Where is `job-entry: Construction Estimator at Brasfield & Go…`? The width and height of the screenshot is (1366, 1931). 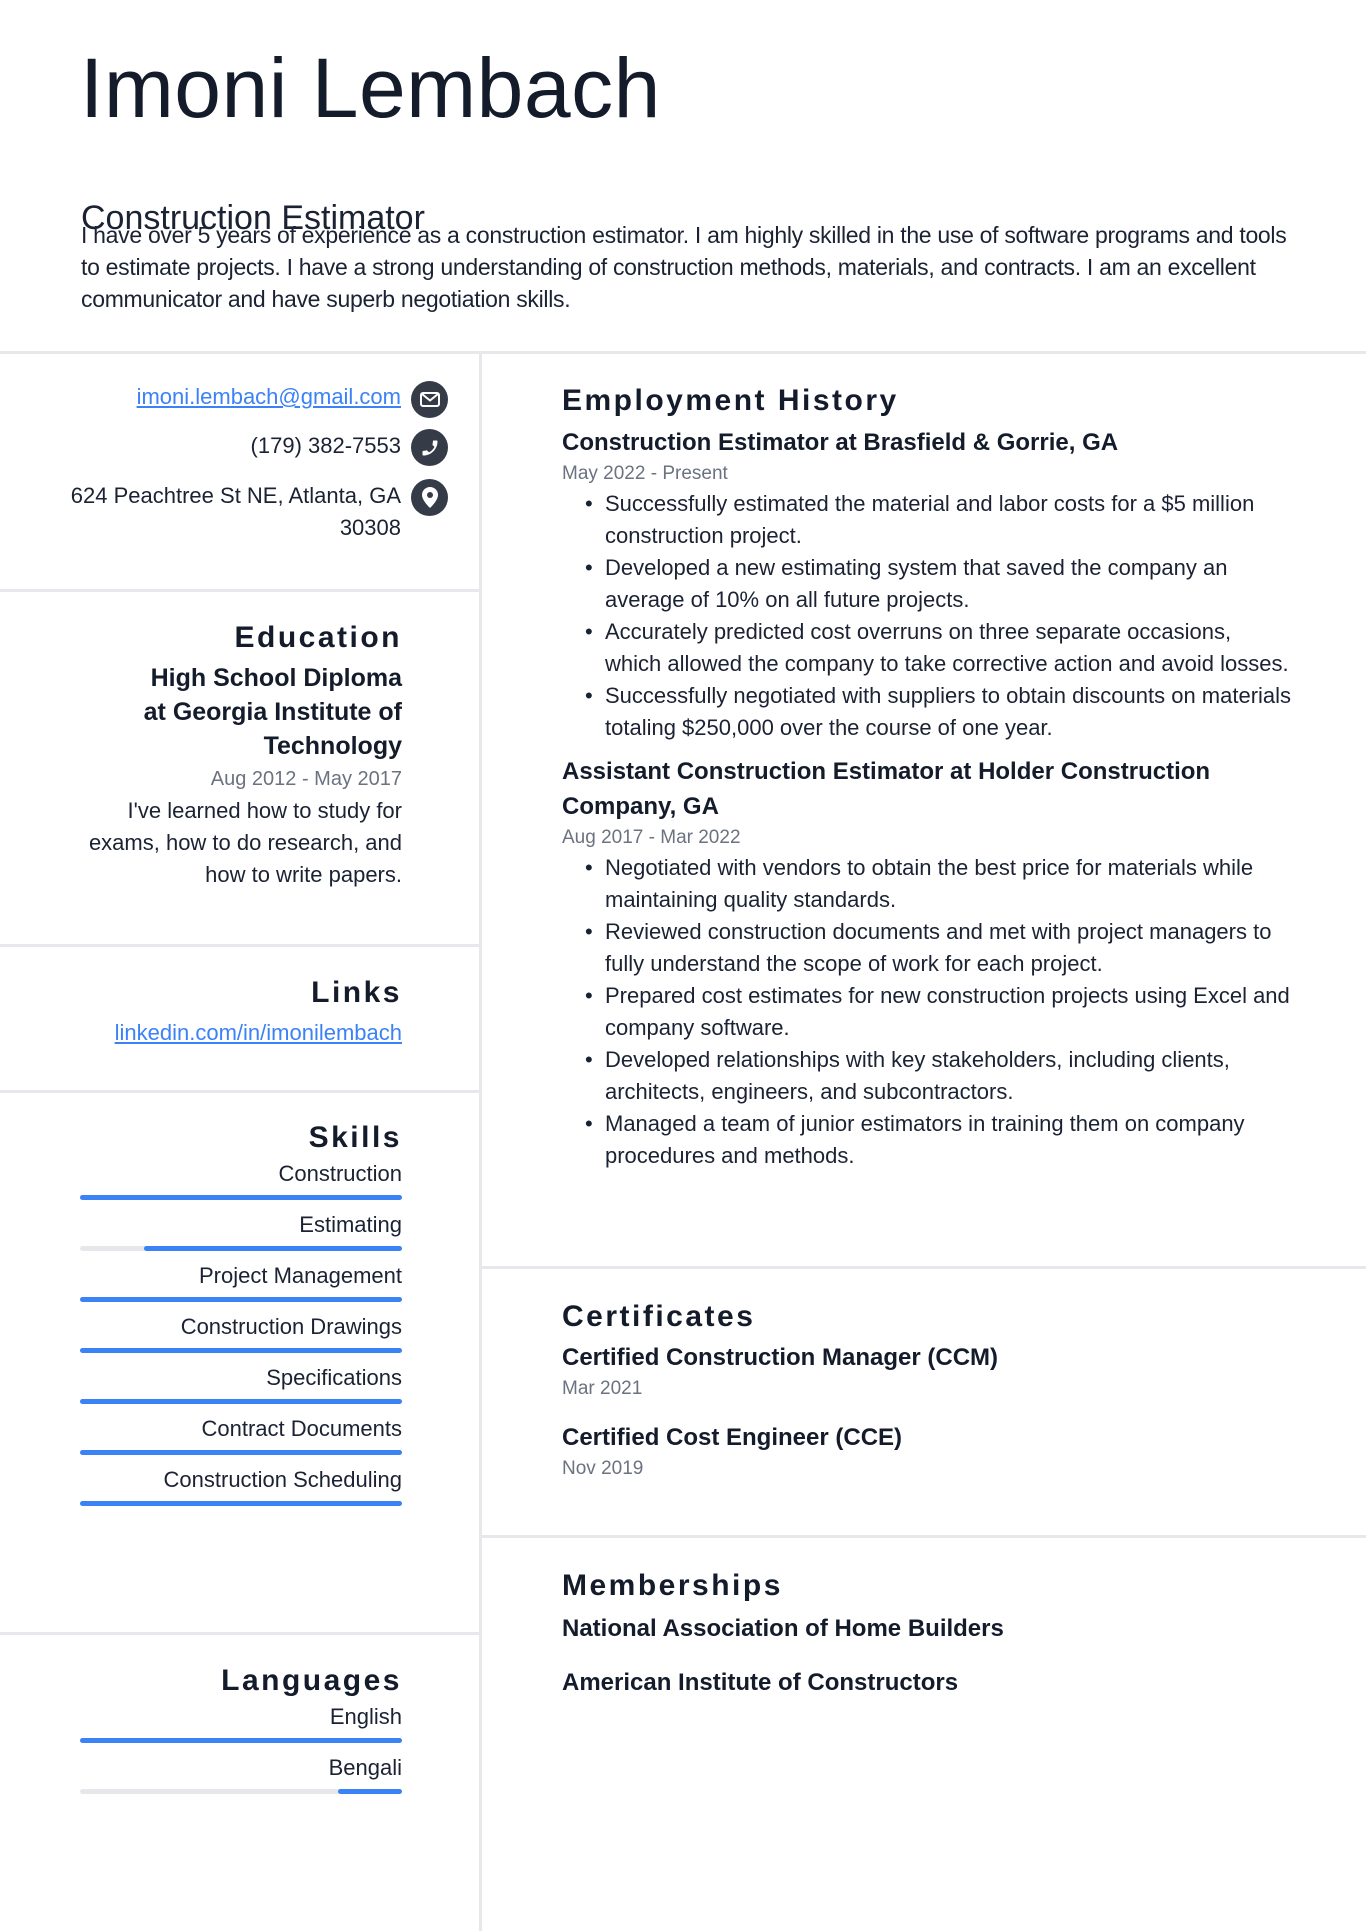
job-entry: Construction Estimator at Brasfield & Go… is located at coordinates (927, 584).